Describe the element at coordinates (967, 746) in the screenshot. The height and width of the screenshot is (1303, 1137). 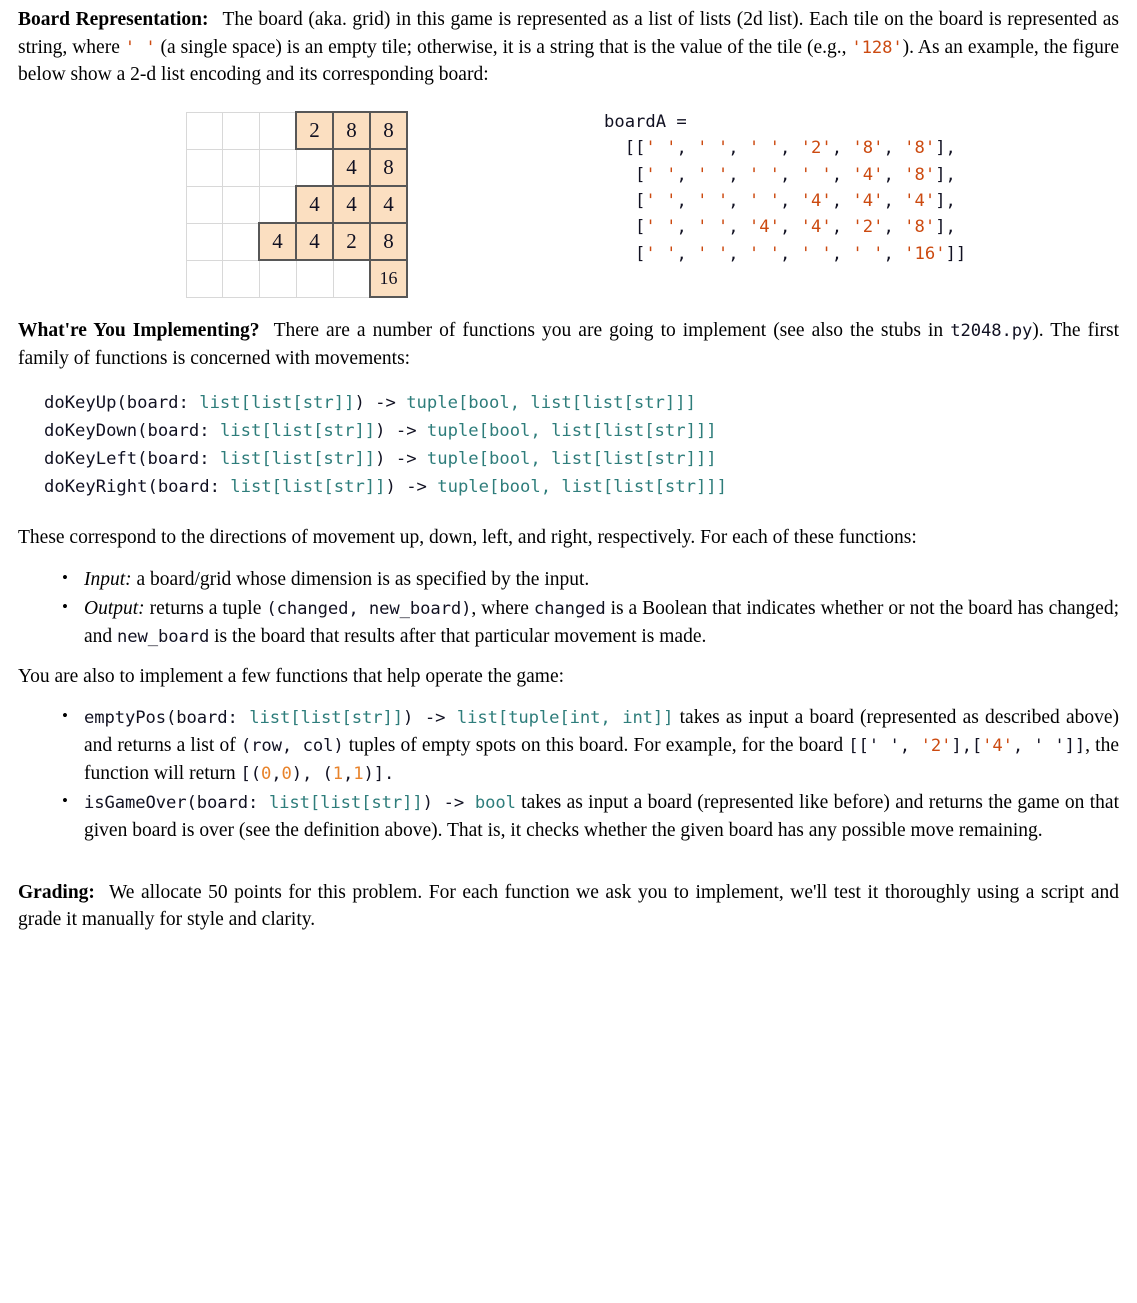
I see `inline-code-example-board: [[' ', '2'],['4', ' ']]` at that location.